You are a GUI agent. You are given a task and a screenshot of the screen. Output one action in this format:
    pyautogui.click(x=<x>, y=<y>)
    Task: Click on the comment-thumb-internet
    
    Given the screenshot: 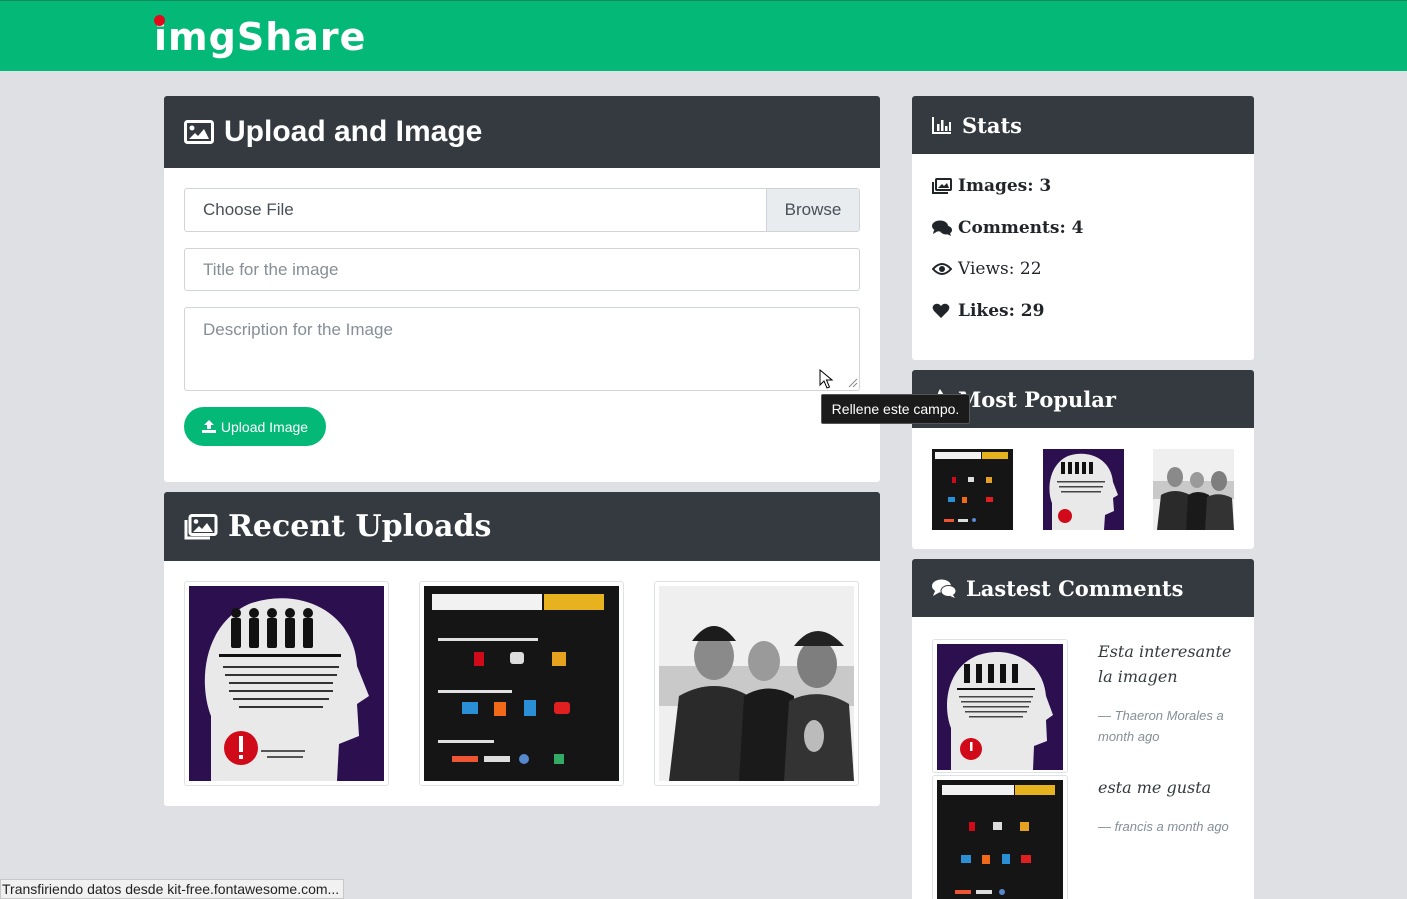 What is the action you would take?
    pyautogui.click(x=1000, y=837)
    